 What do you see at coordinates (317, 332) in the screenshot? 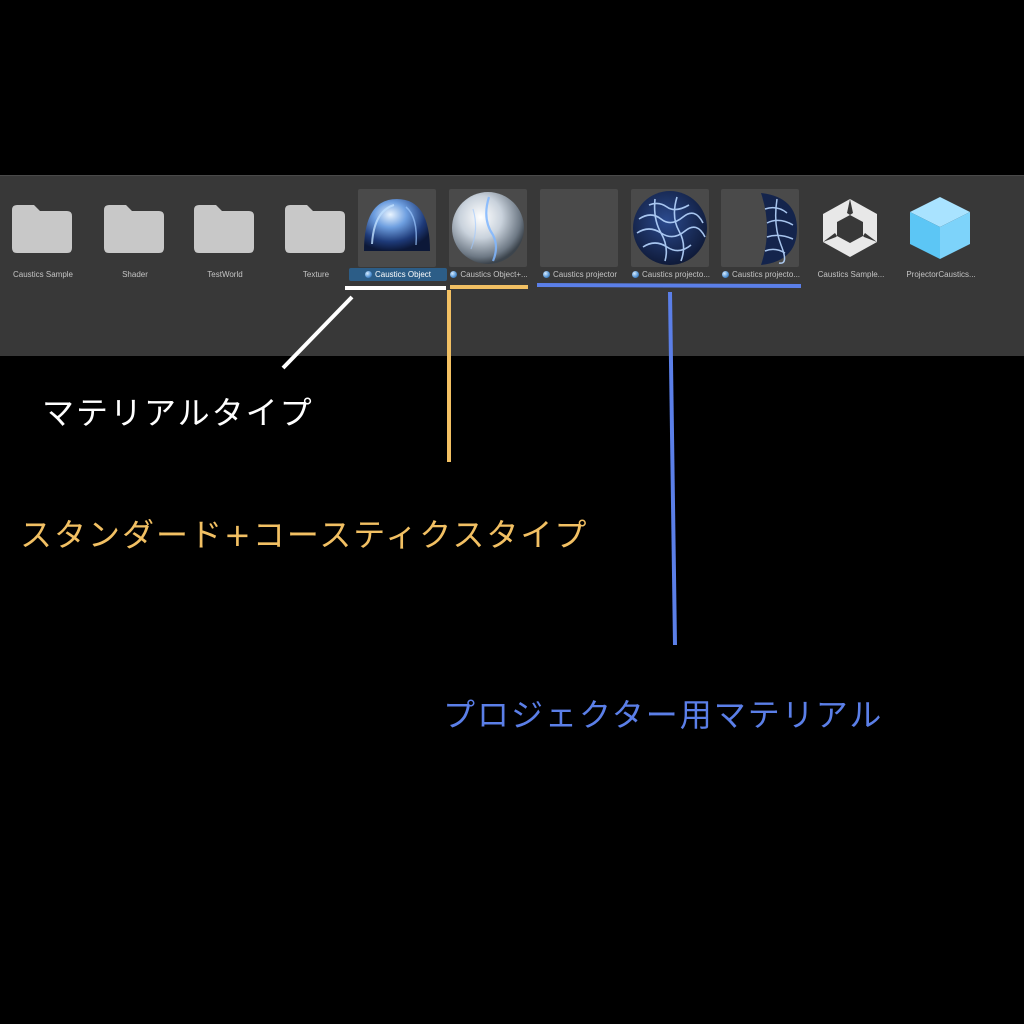
I see `pointer-line-white` at bounding box center [317, 332].